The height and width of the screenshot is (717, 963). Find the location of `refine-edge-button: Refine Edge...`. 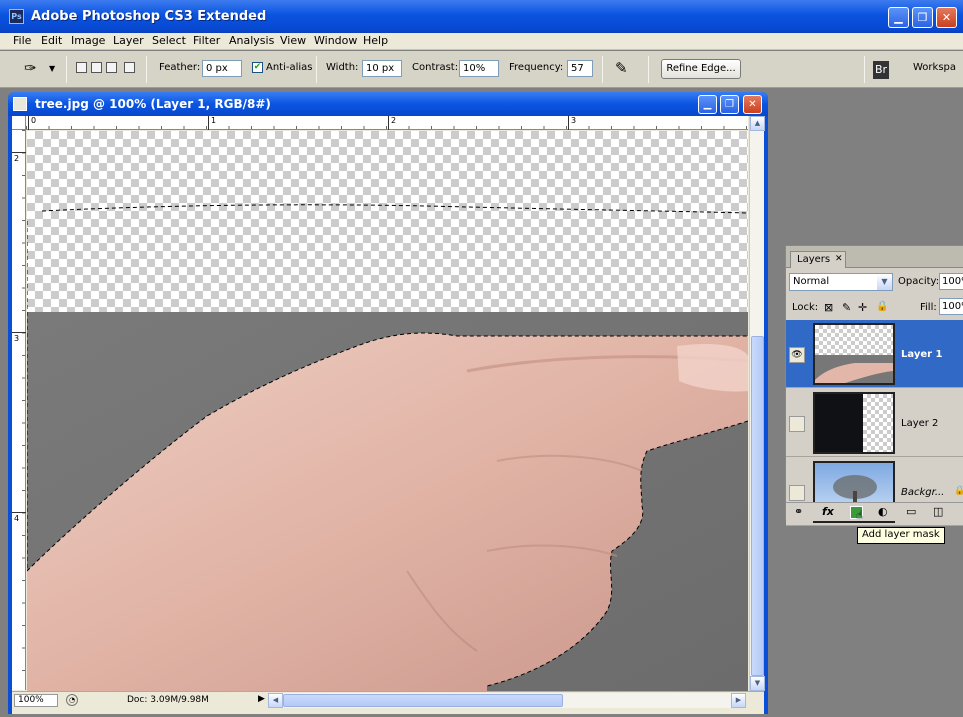

refine-edge-button: Refine Edge... is located at coordinates (701, 69).